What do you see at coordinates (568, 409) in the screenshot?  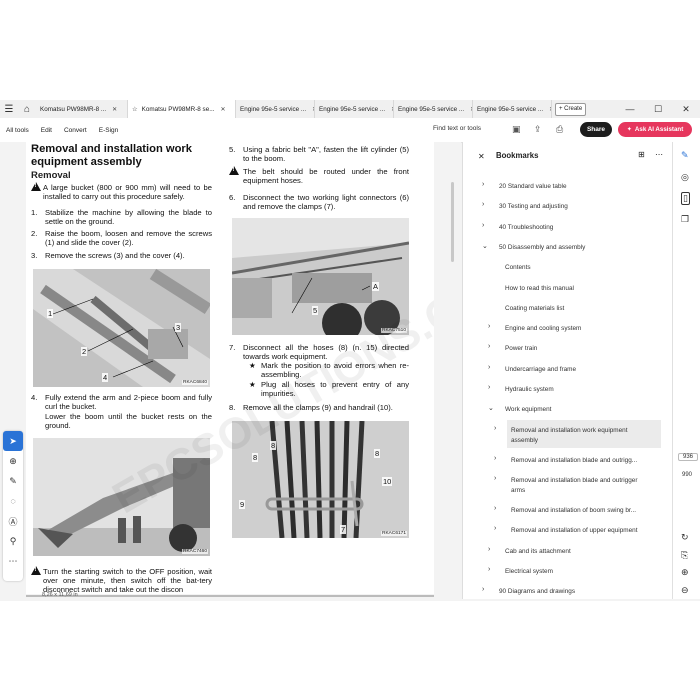 I see `bookmark-item: ⌄ Work equipment` at bounding box center [568, 409].